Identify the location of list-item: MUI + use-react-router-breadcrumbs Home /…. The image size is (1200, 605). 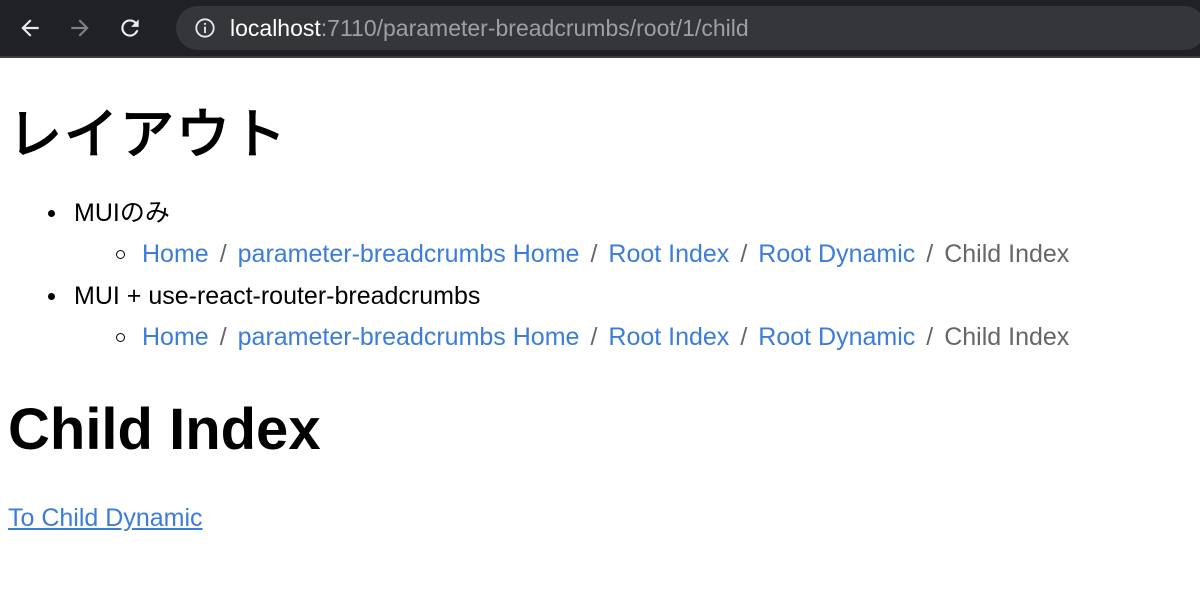
(604, 316).